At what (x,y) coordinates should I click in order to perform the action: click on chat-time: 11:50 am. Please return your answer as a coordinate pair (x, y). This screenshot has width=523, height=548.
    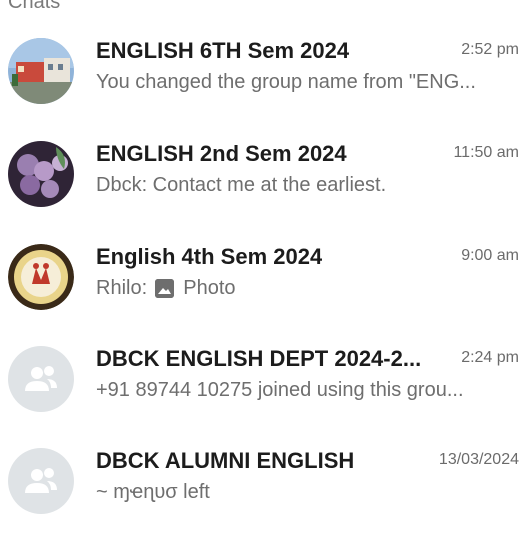
    Looking at the image, I should click on (486, 152).